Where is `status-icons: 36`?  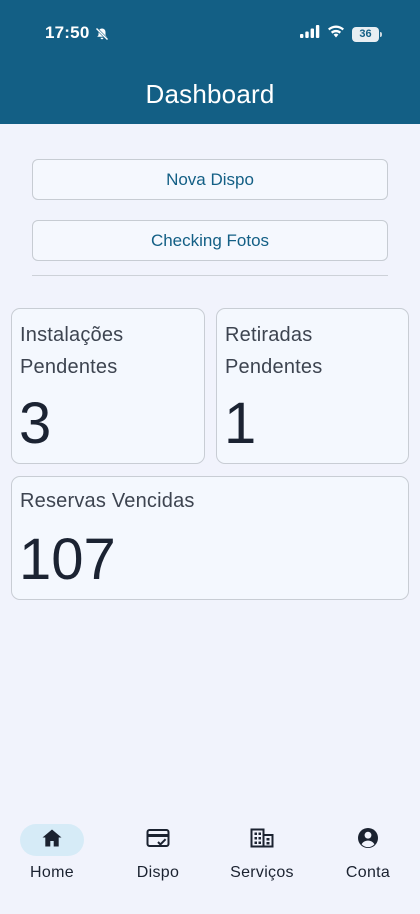 status-icons: 36 is located at coordinates (341, 34).